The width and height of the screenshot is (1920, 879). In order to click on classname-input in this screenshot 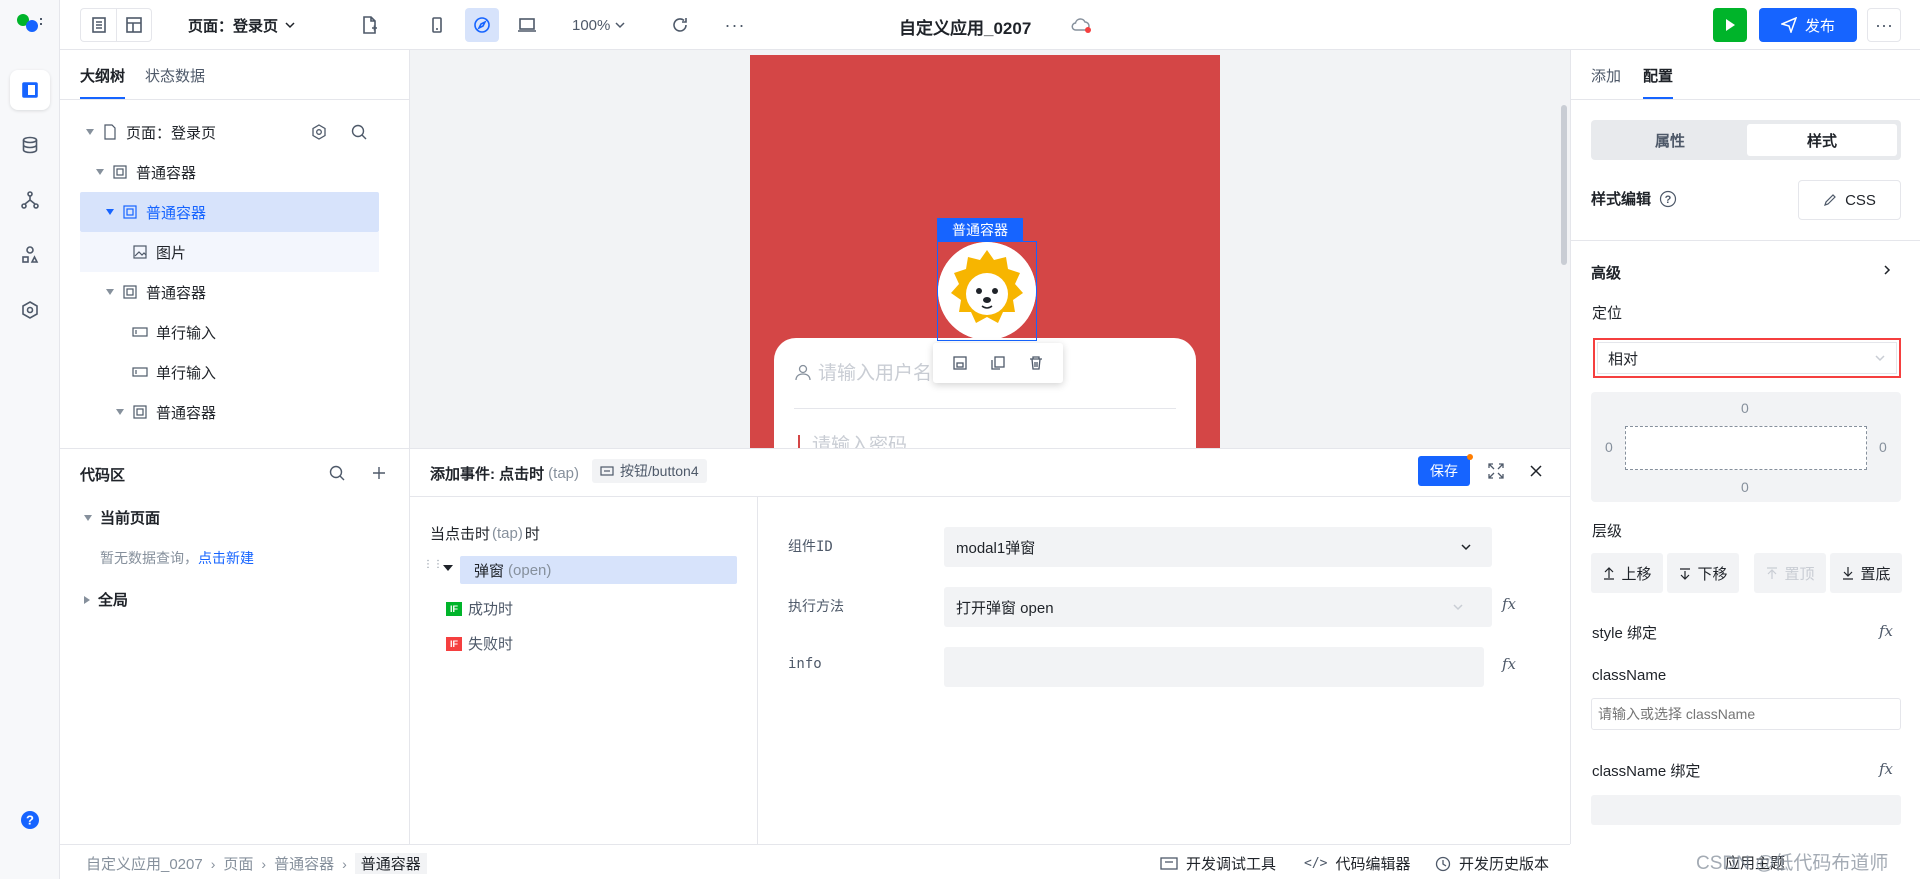, I will do `click(1746, 714)`.